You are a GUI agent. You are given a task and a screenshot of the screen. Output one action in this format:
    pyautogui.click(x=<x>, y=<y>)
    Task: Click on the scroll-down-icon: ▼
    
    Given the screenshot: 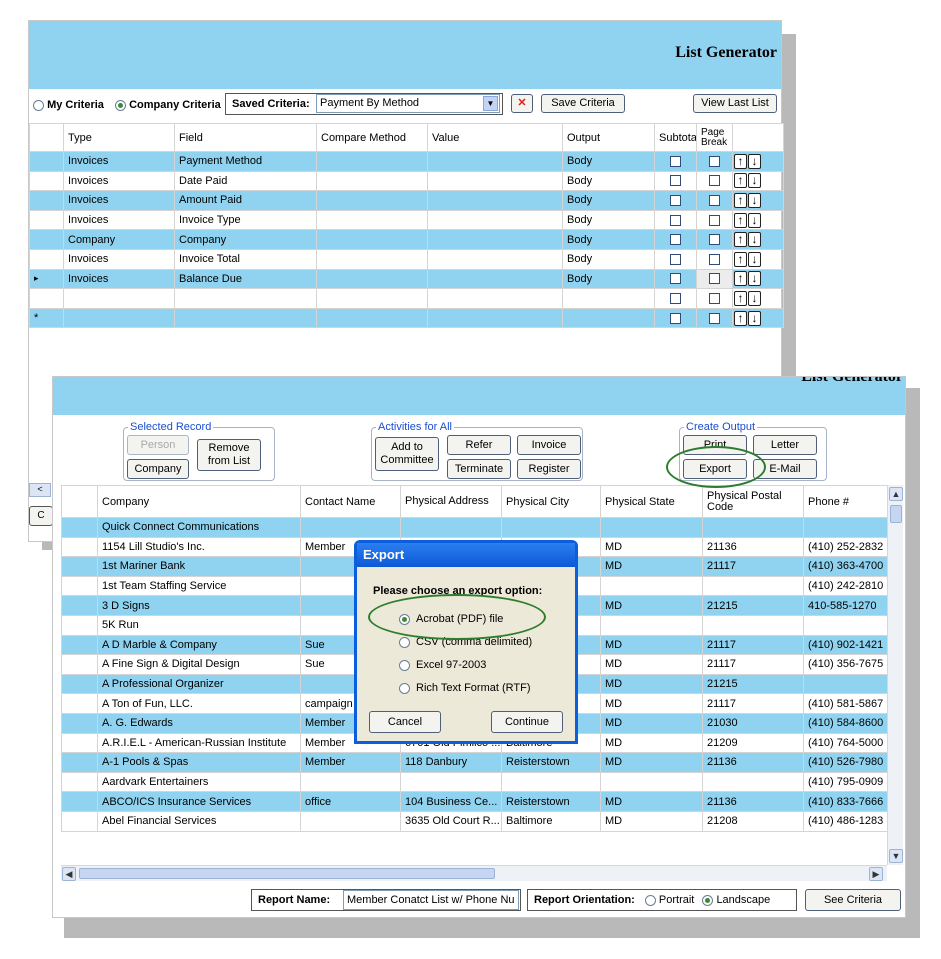 What is the action you would take?
    pyautogui.click(x=896, y=856)
    